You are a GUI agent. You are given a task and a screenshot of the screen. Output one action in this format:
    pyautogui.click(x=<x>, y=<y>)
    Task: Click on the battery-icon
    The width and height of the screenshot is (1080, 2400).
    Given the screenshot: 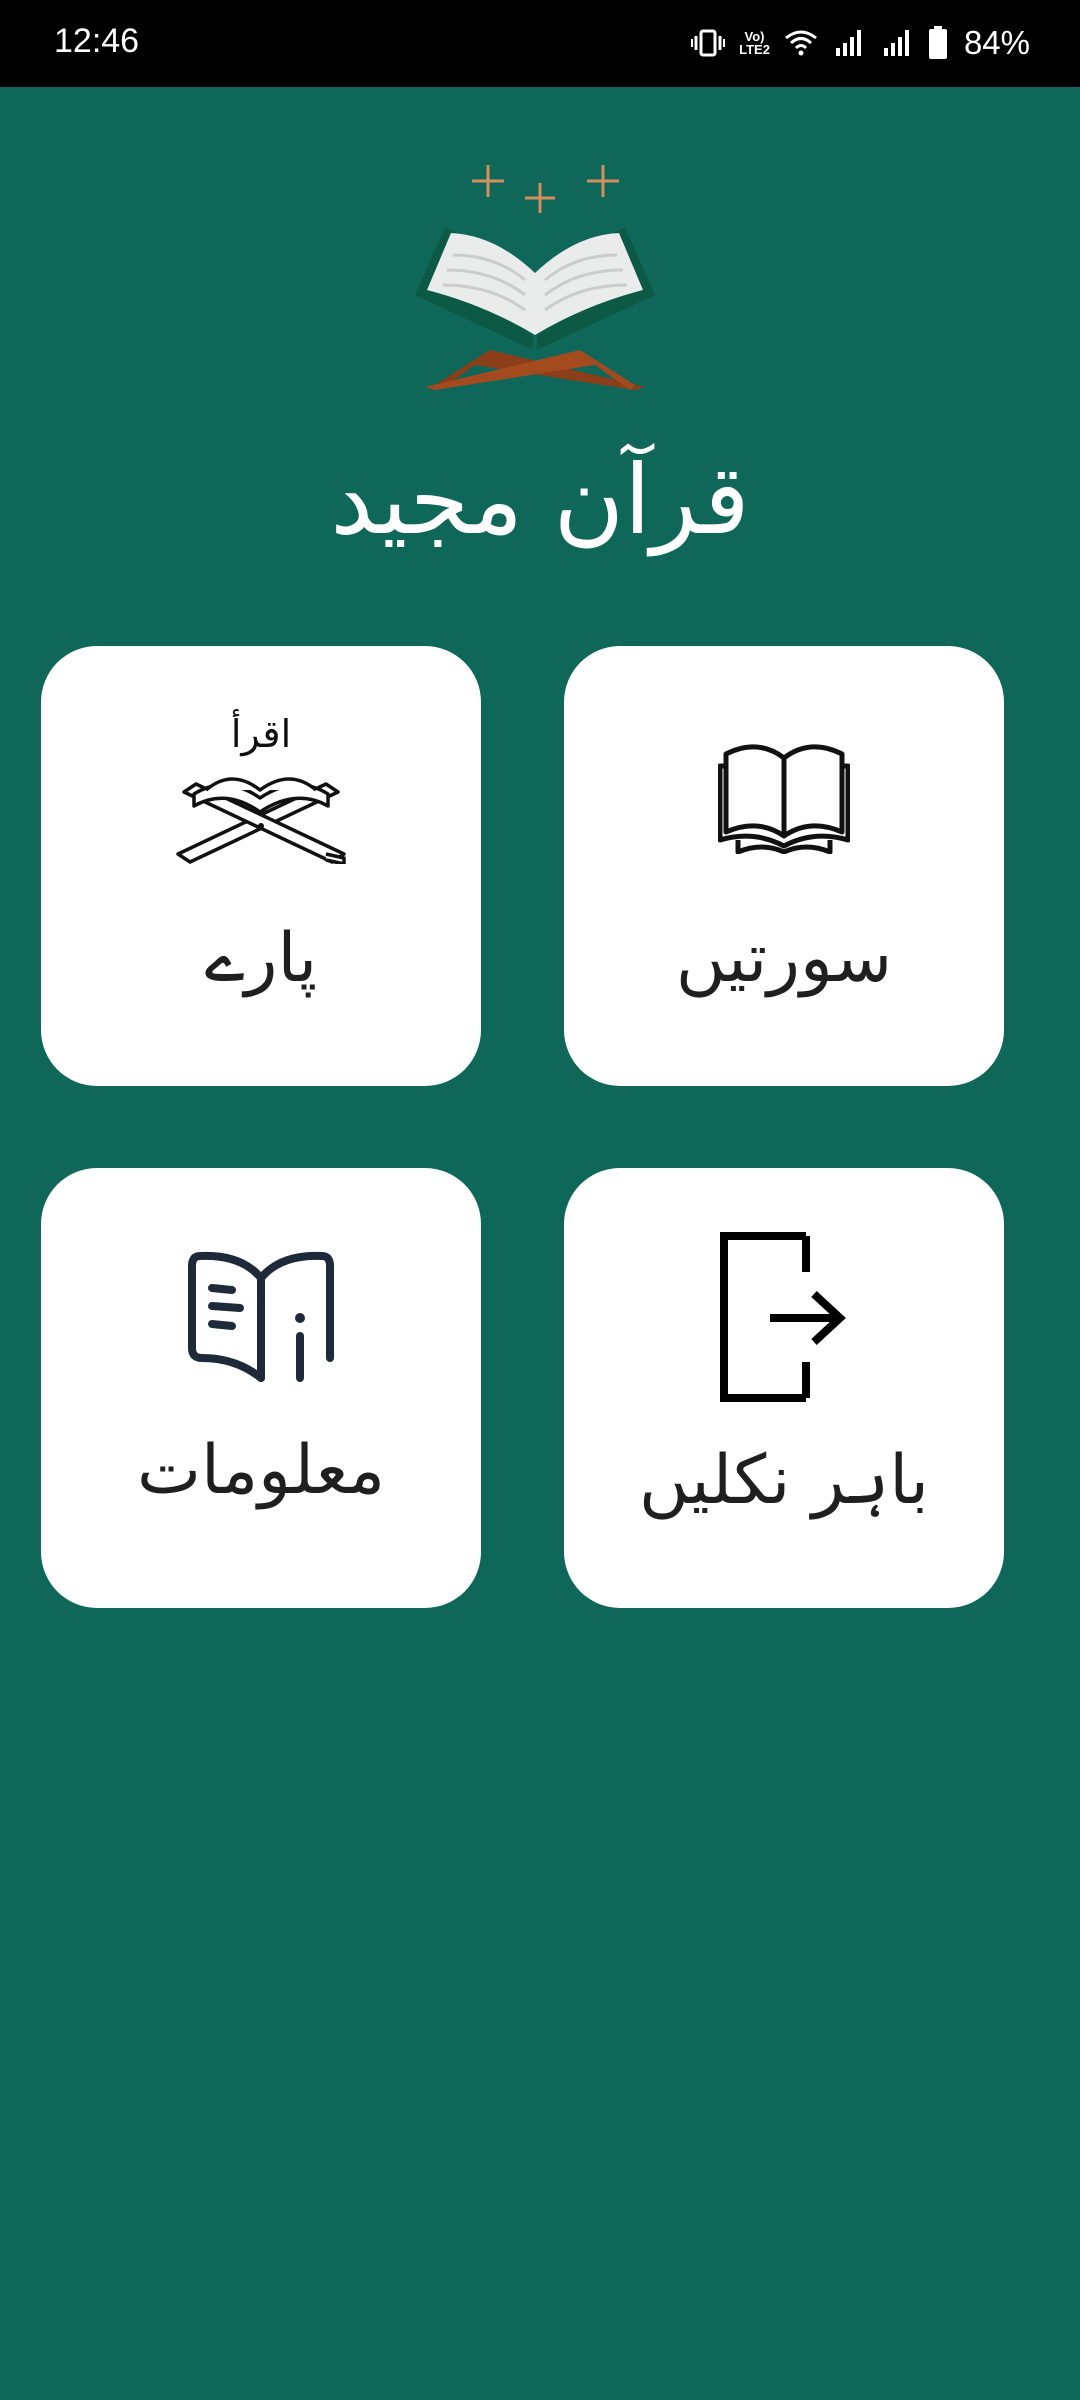 What is the action you would take?
    pyautogui.click(x=938, y=43)
    